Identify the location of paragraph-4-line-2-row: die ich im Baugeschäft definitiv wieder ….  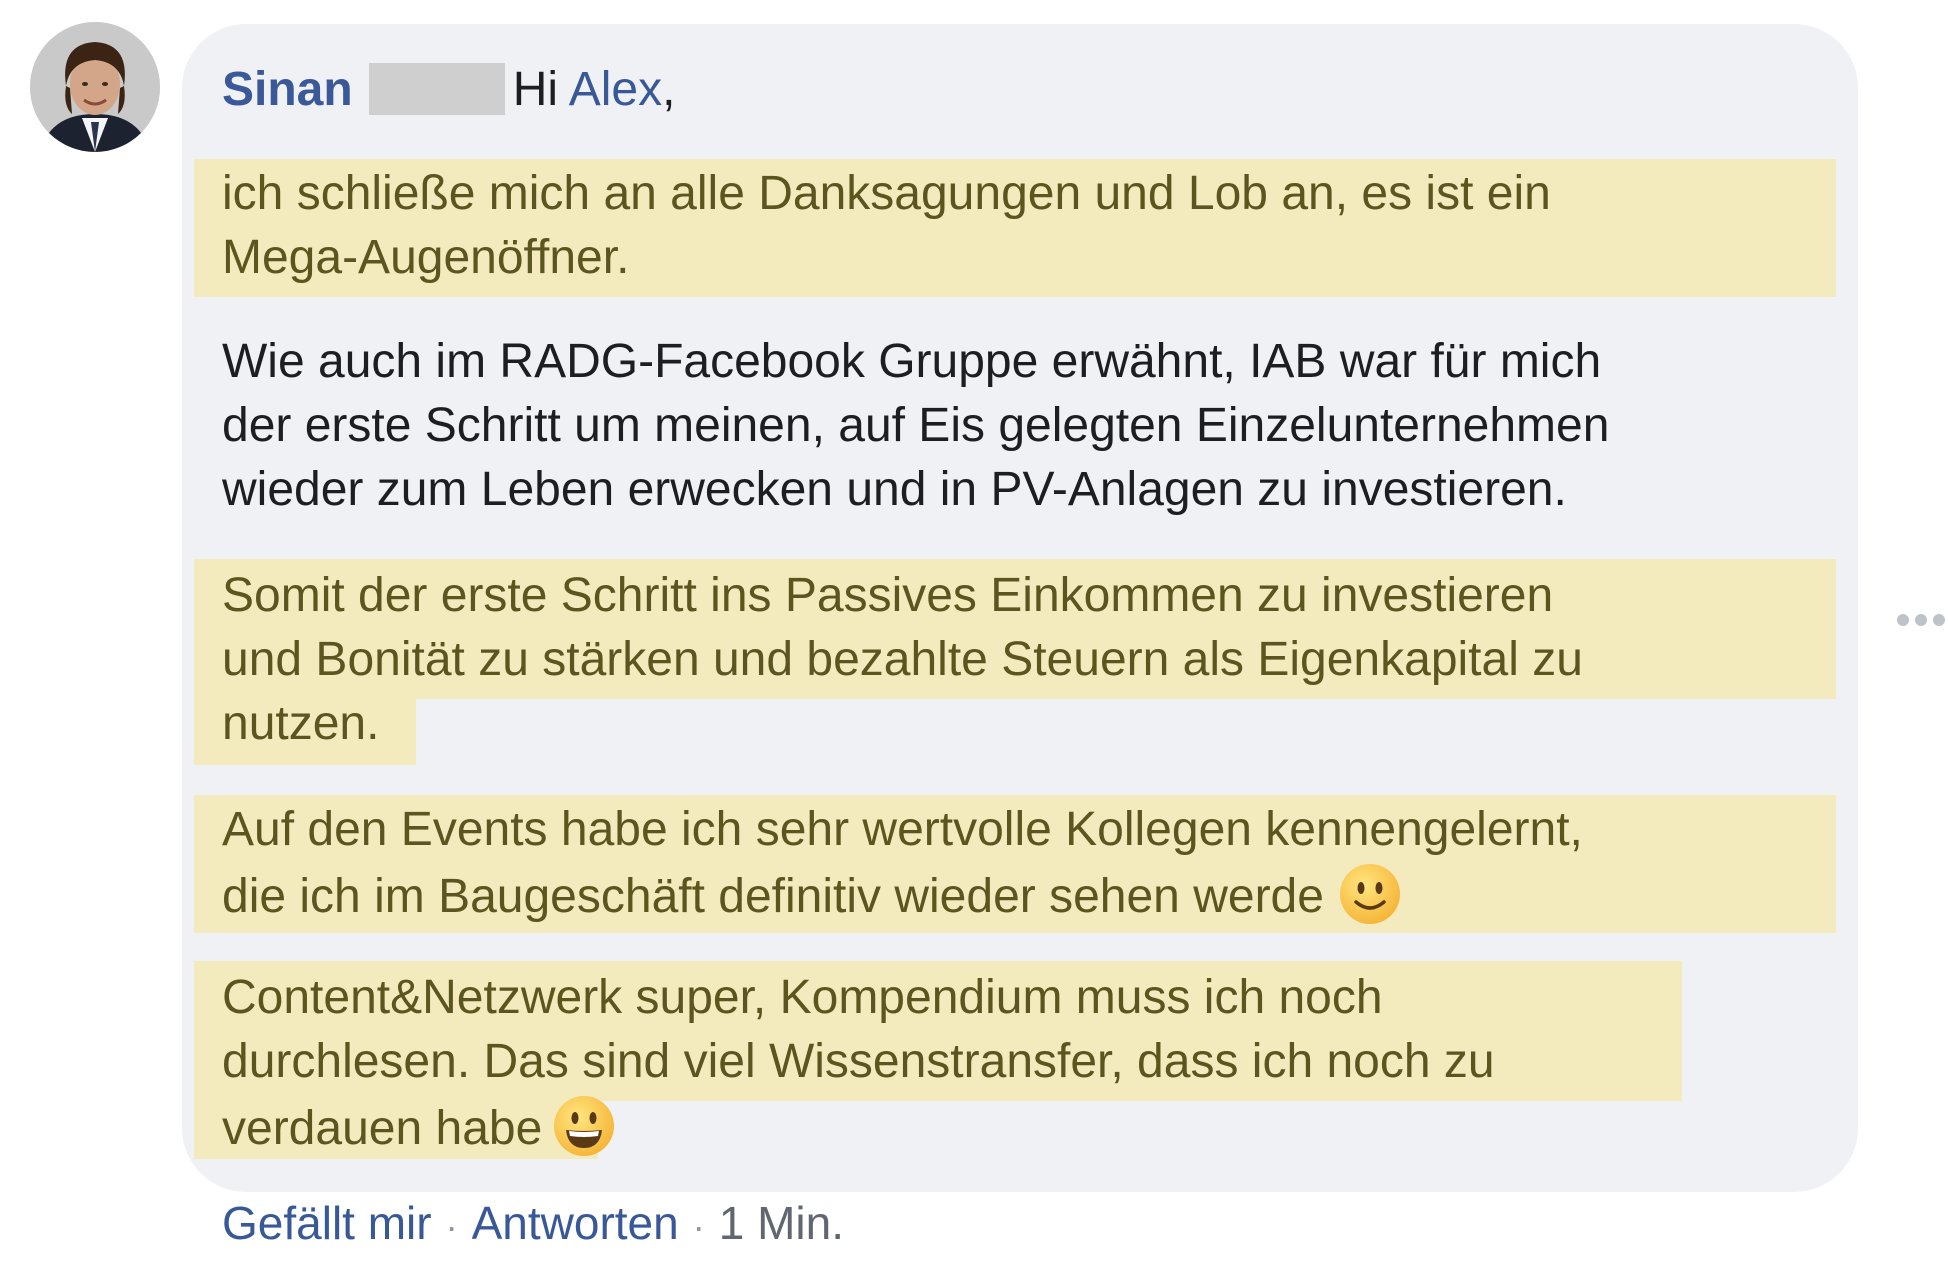
(812, 895).